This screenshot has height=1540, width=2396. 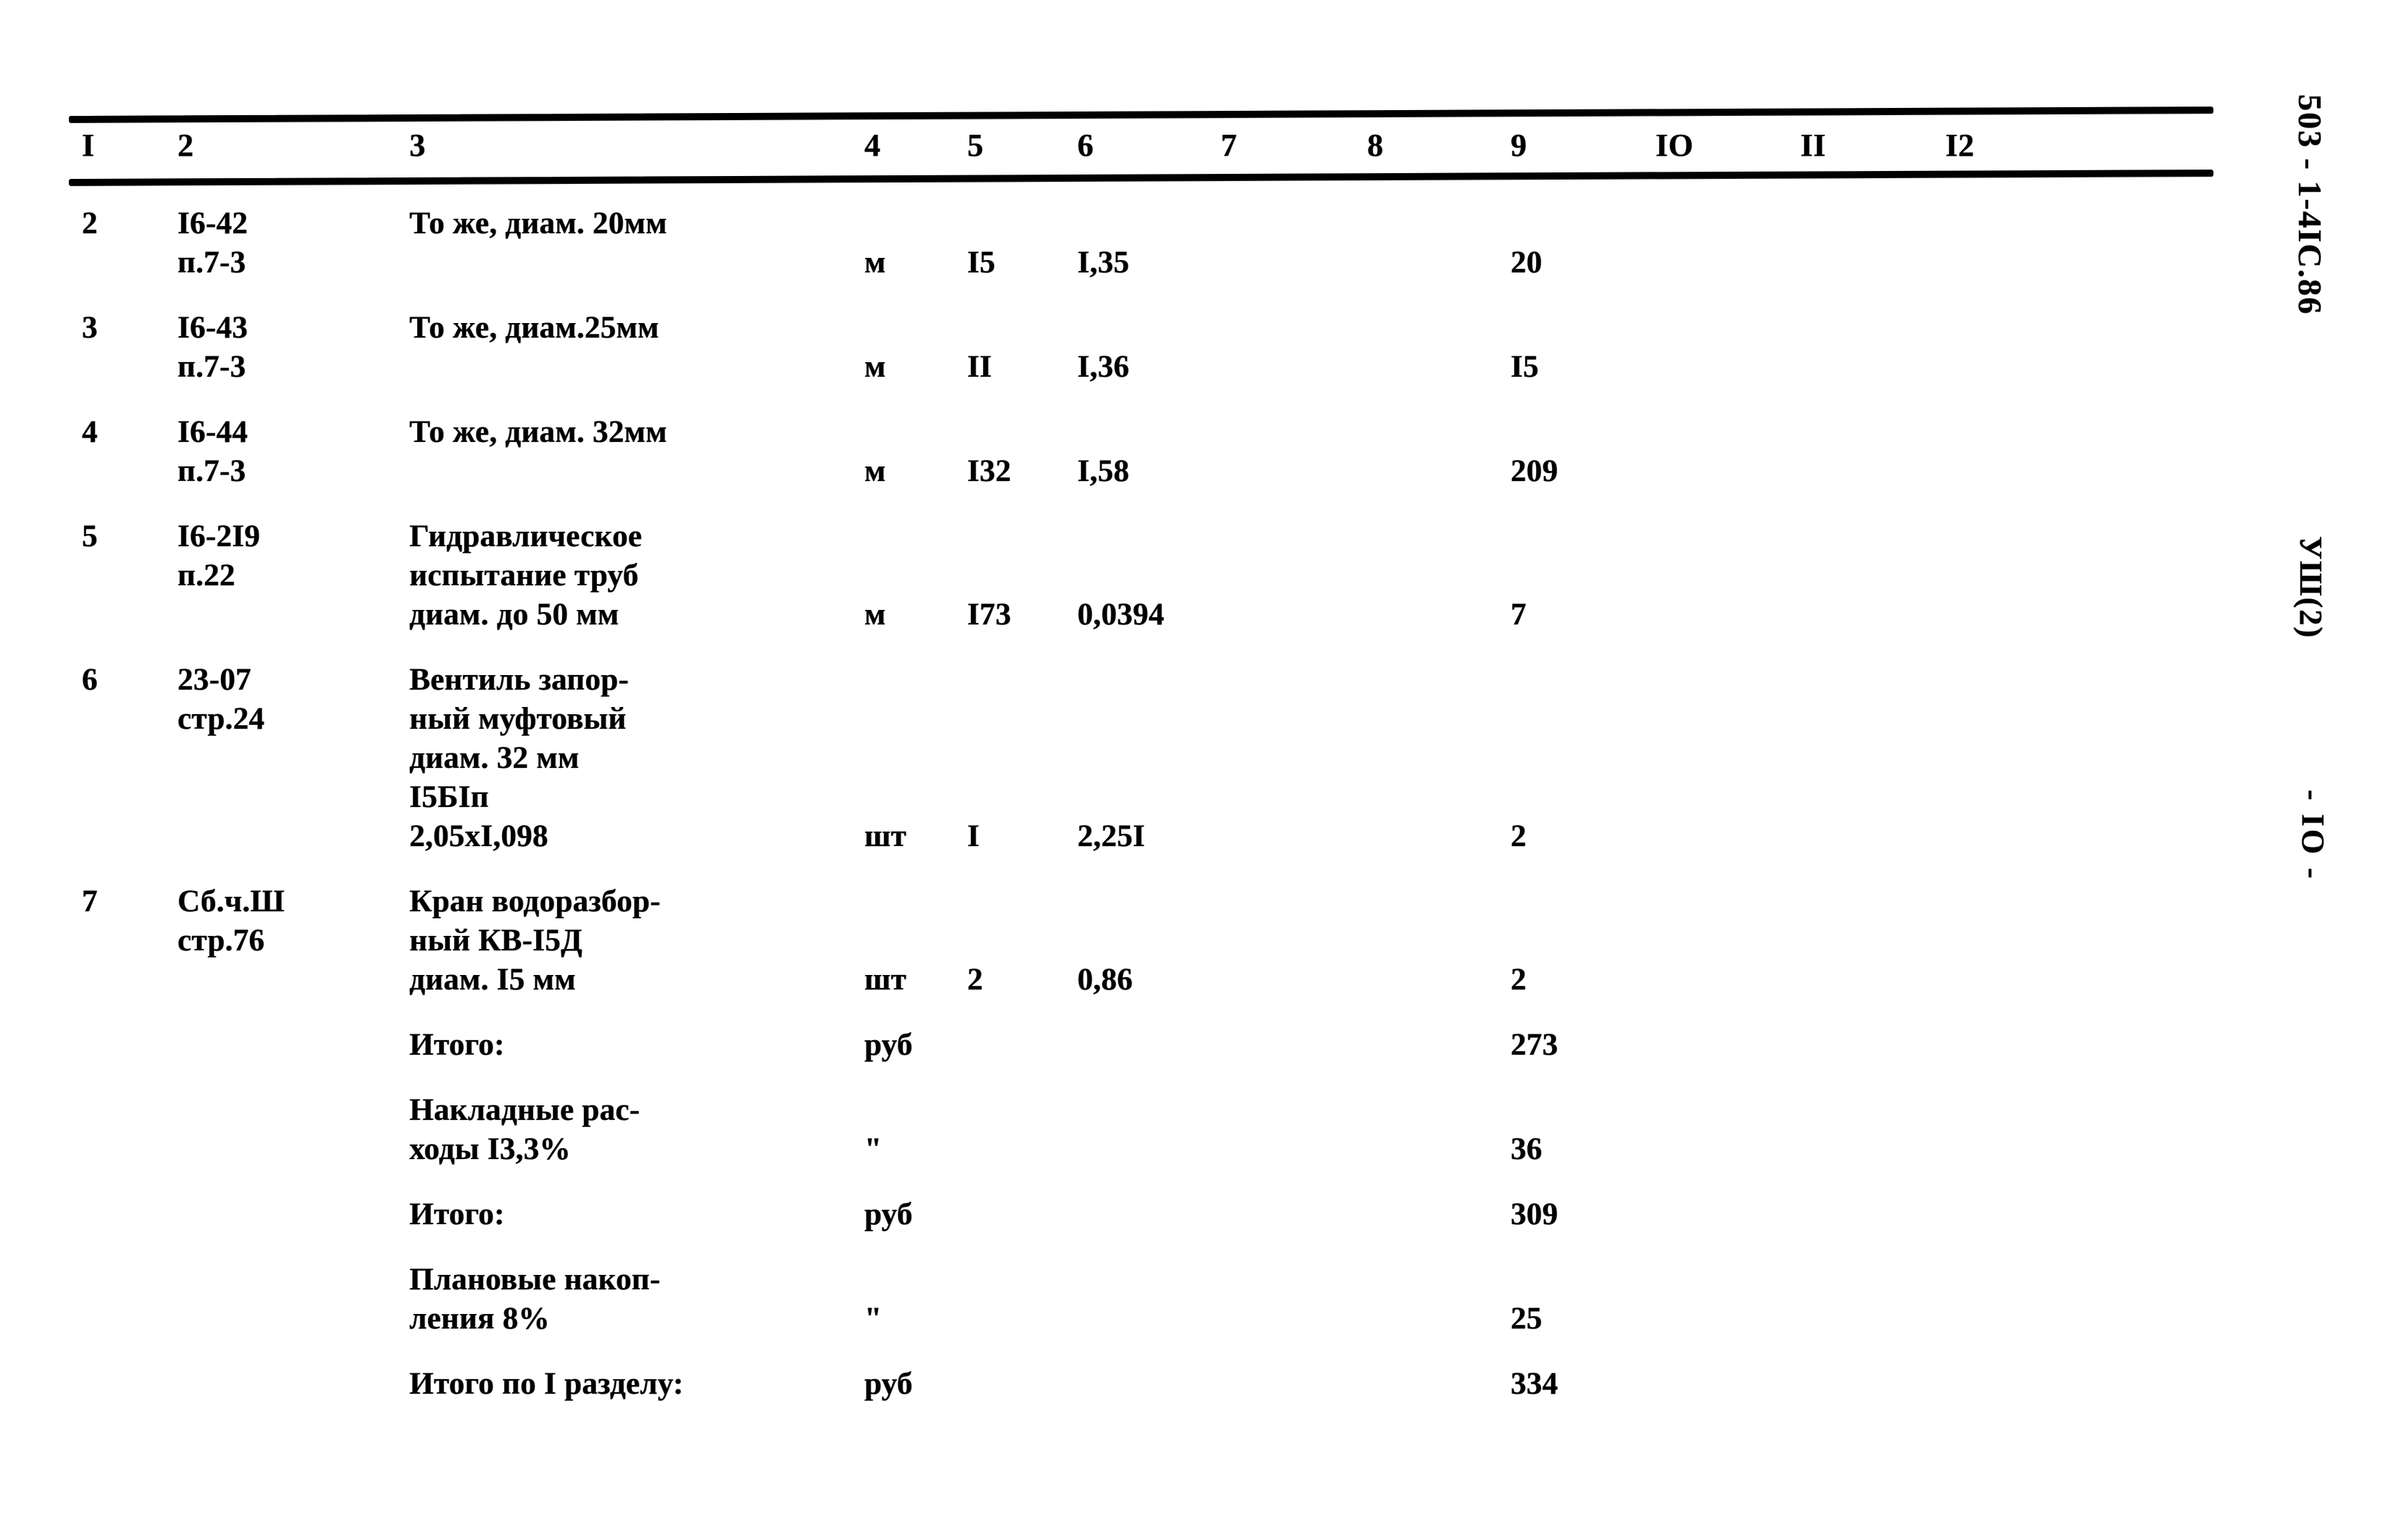 I want to click on row-reference: I6-2I9 п.22, so click(x=219, y=556).